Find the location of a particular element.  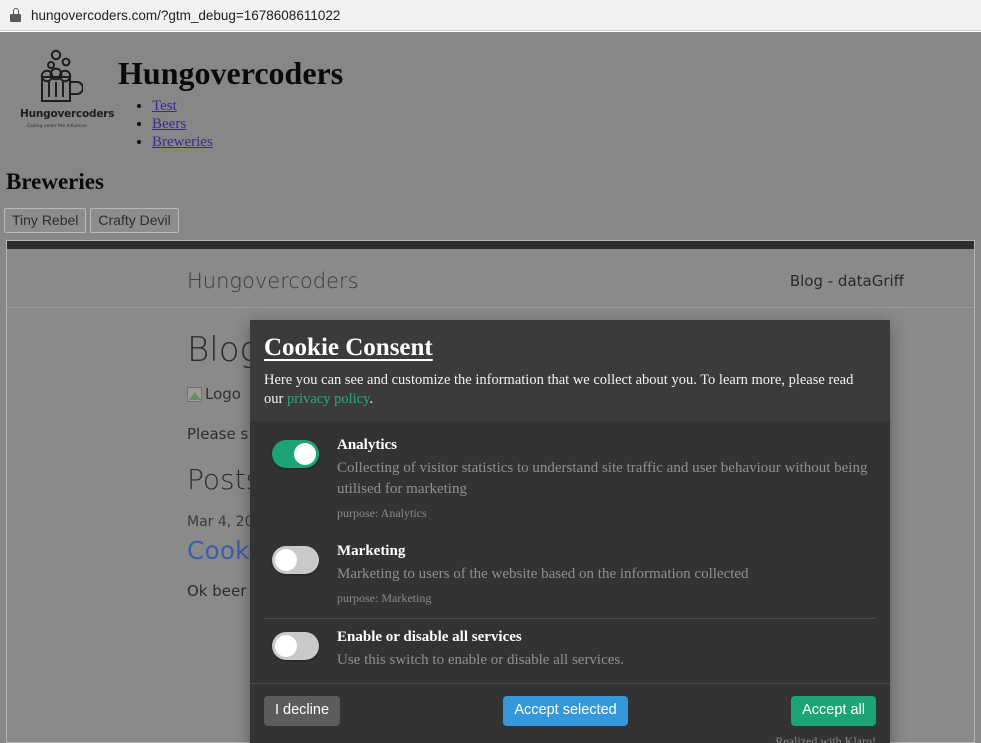

cookie-description-suffix: . is located at coordinates (371, 399).